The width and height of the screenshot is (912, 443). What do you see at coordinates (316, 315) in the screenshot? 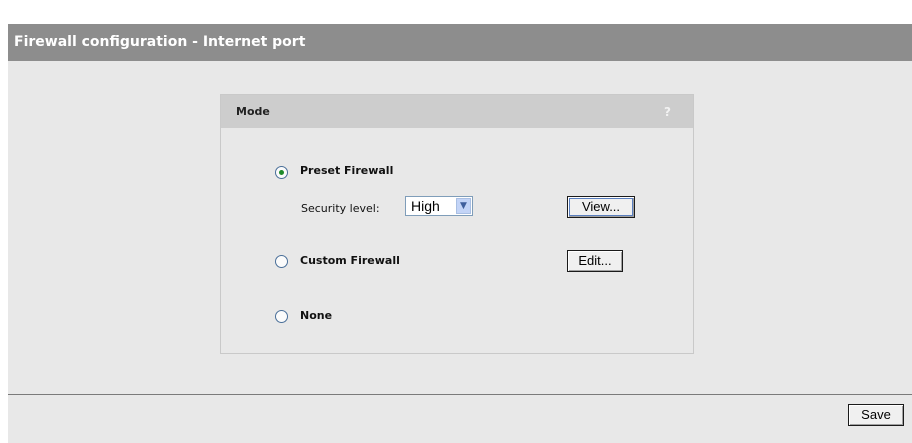
I see `none-label: None` at bounding box center [316, 315].